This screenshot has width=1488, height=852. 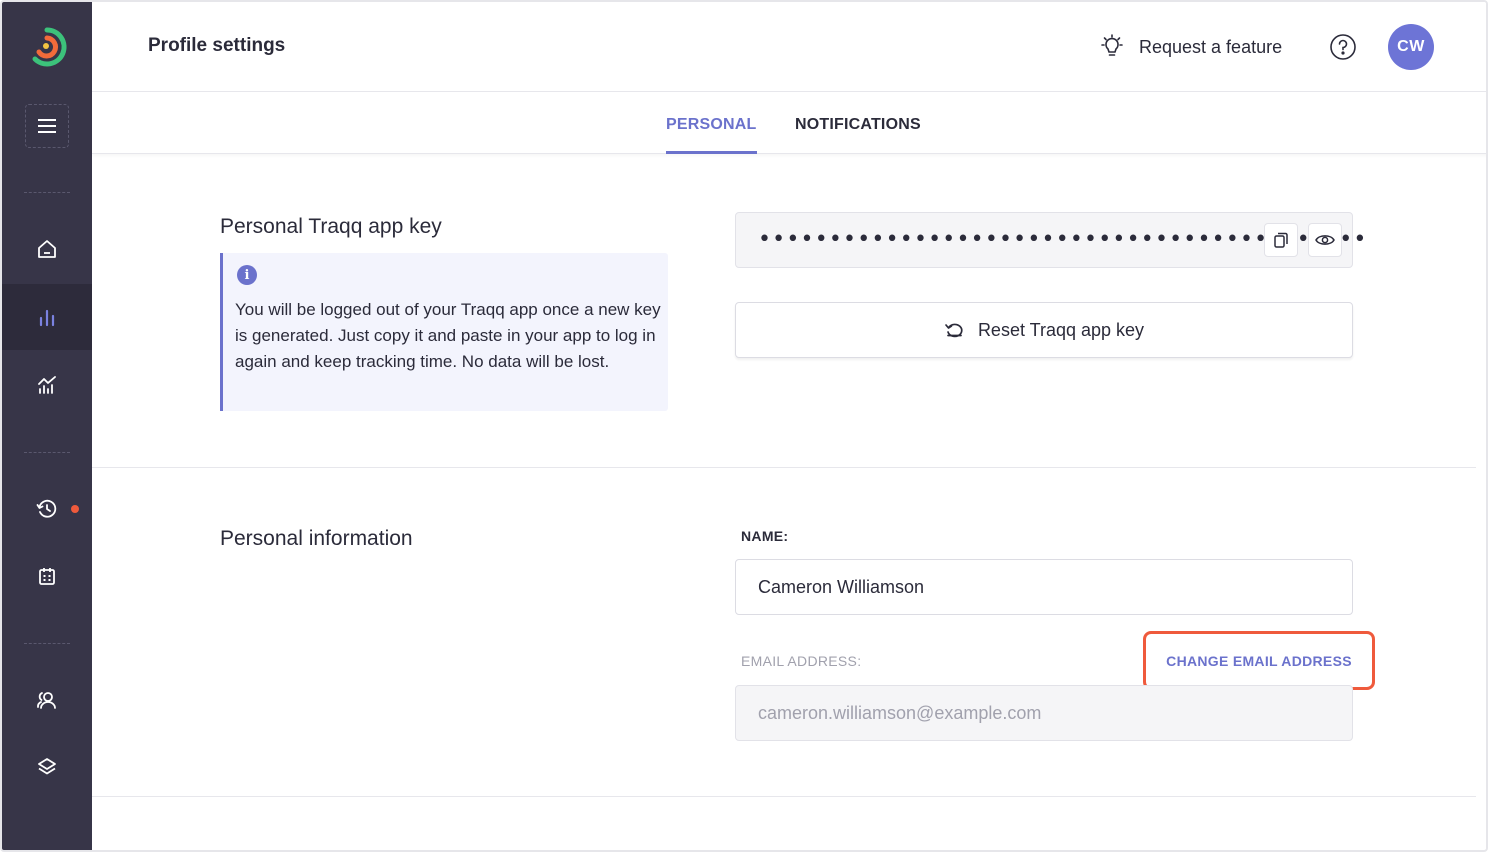 I want to click on bar-chart-icon, so click(x=47, y=318).